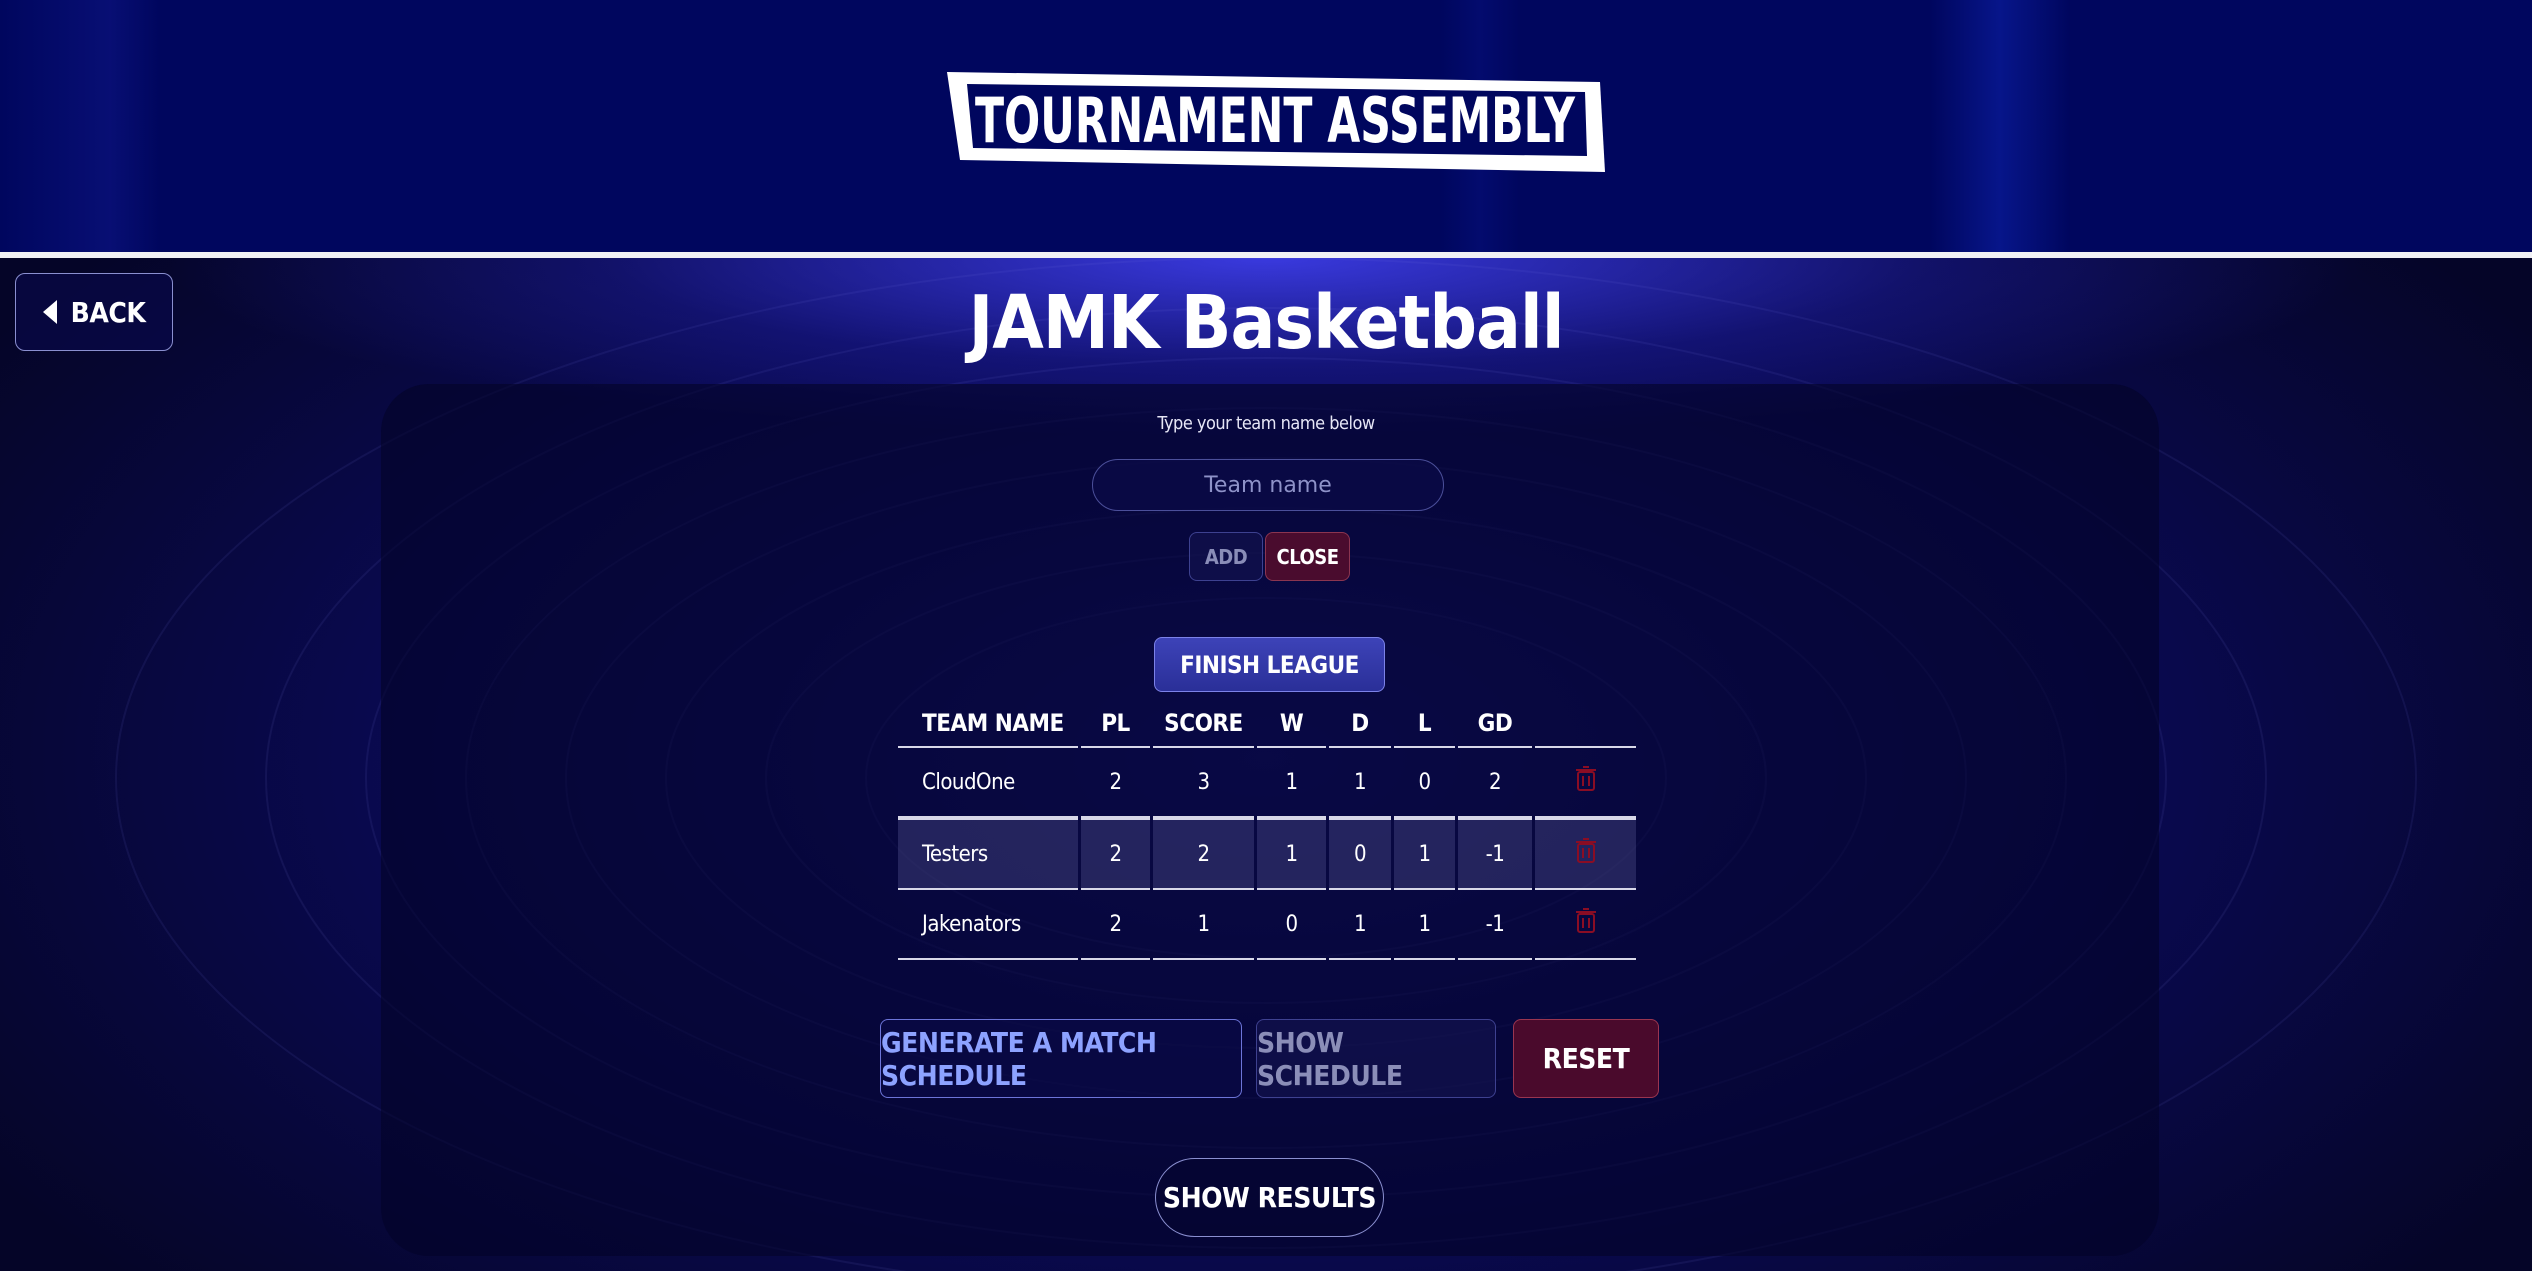 This screenshot has width=2532, height=1271. What do you see at coordinates (1291, 724) in the screenshot?
I see `col-header-w: W` at bounding box center [1291, 724].